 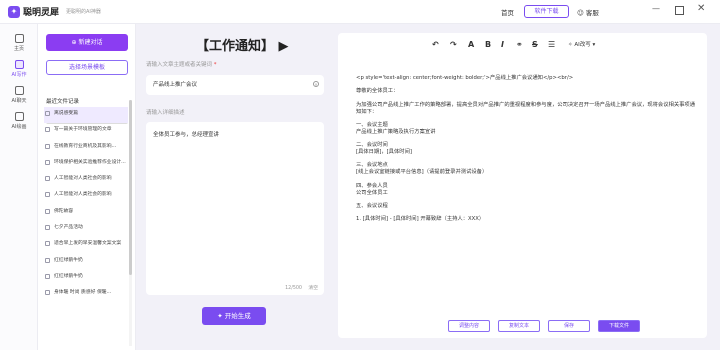 I want to click on detail-value: 全体员工参与，总经理宣讲, so click(x=186, y=135).